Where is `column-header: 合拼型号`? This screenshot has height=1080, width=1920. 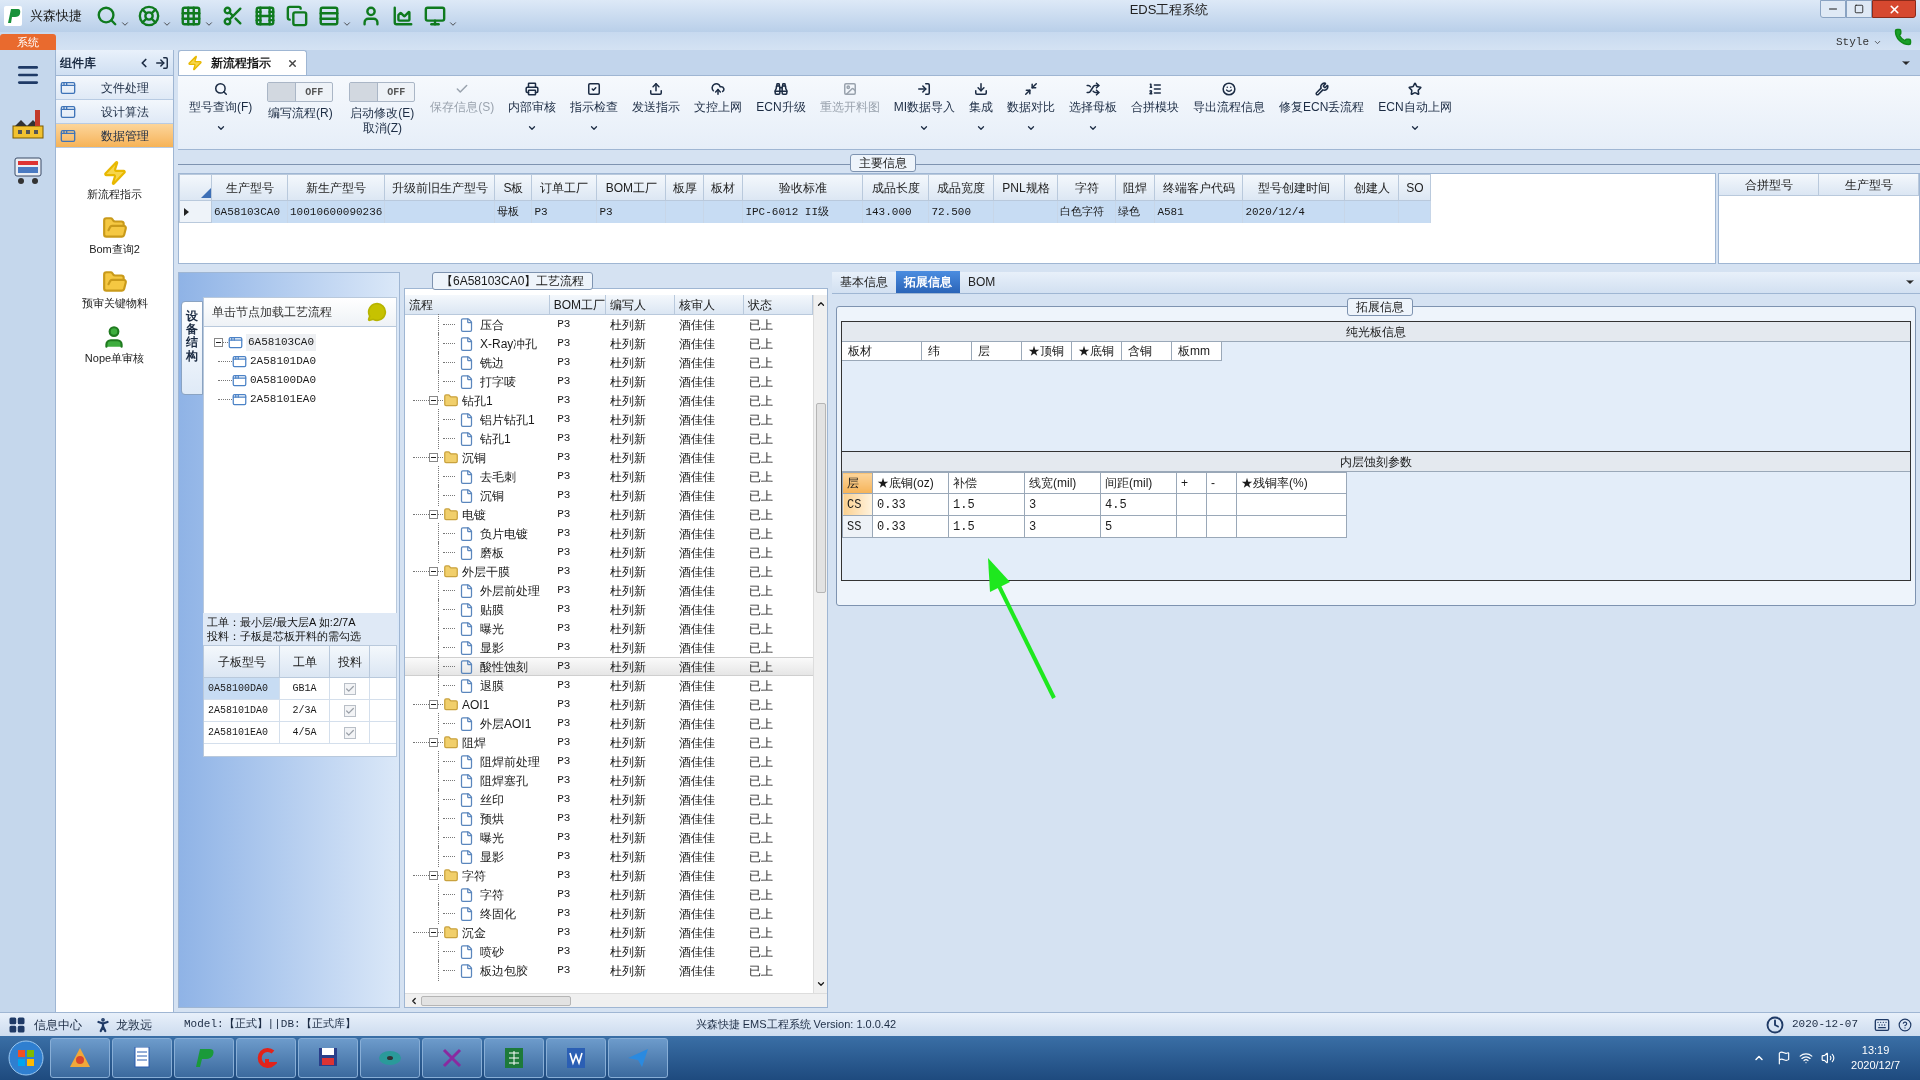
column-header: 合拼型号 is located at coordinates (1769, 184).